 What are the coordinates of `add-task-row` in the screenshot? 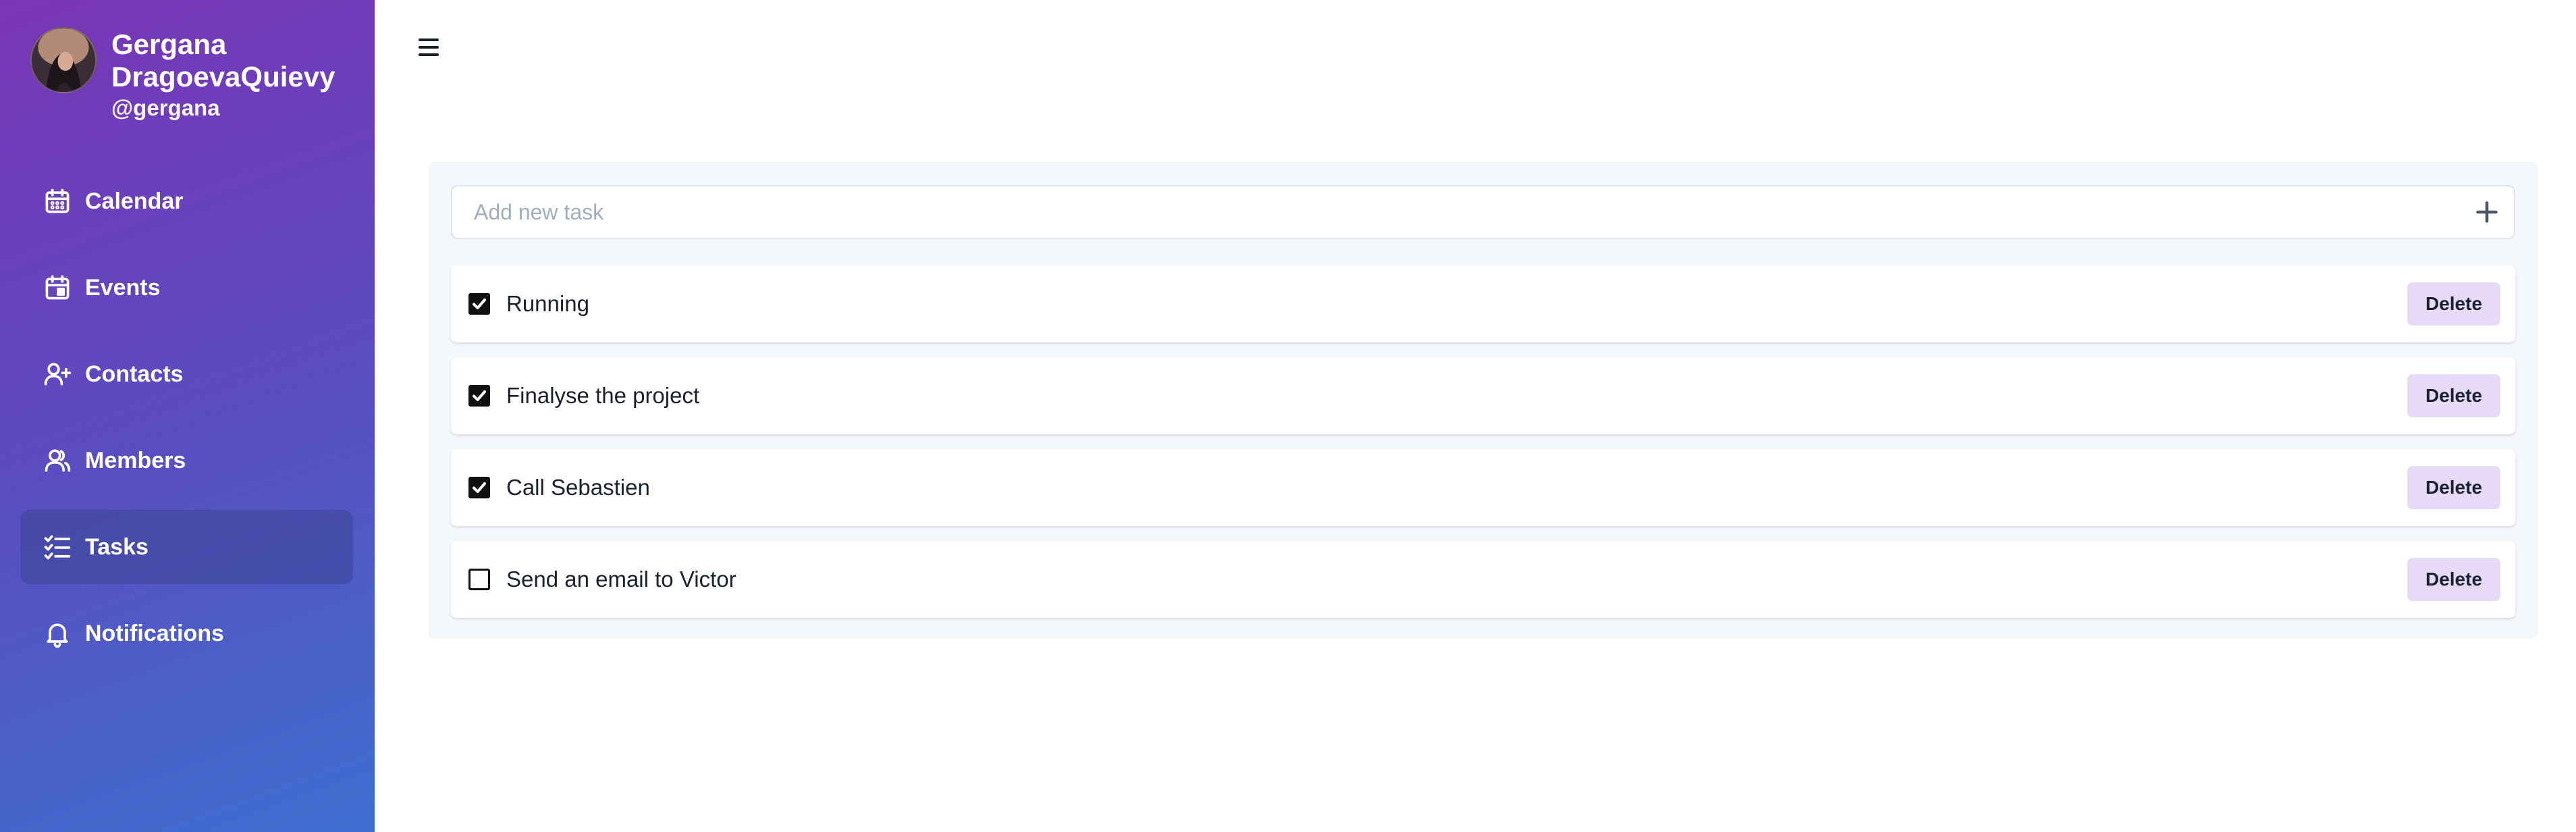 It's located at (1483, 212).